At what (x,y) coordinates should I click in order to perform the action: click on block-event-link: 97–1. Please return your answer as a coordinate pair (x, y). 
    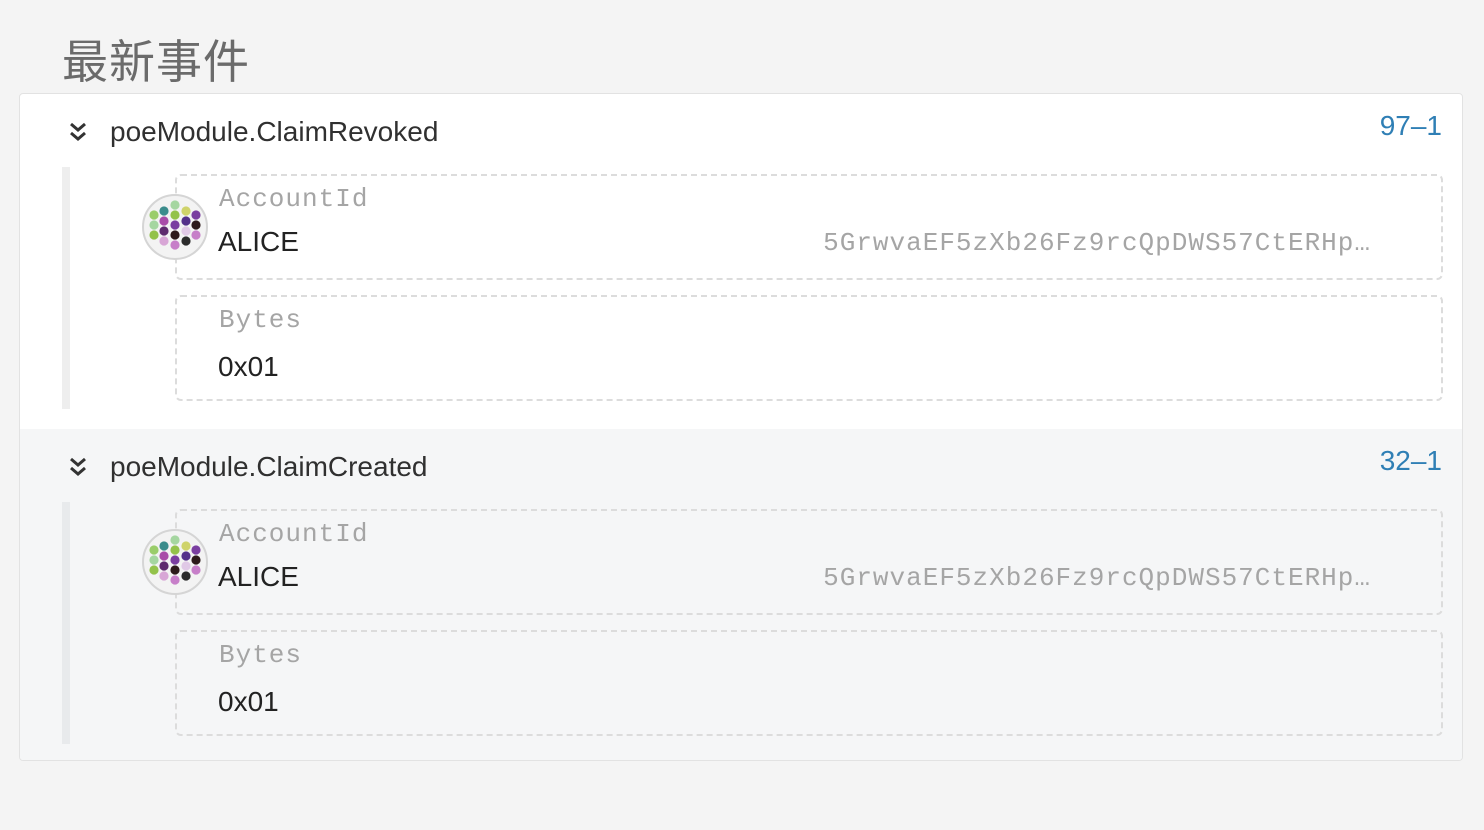
    Looking at the image, I should click on (1411, 126).